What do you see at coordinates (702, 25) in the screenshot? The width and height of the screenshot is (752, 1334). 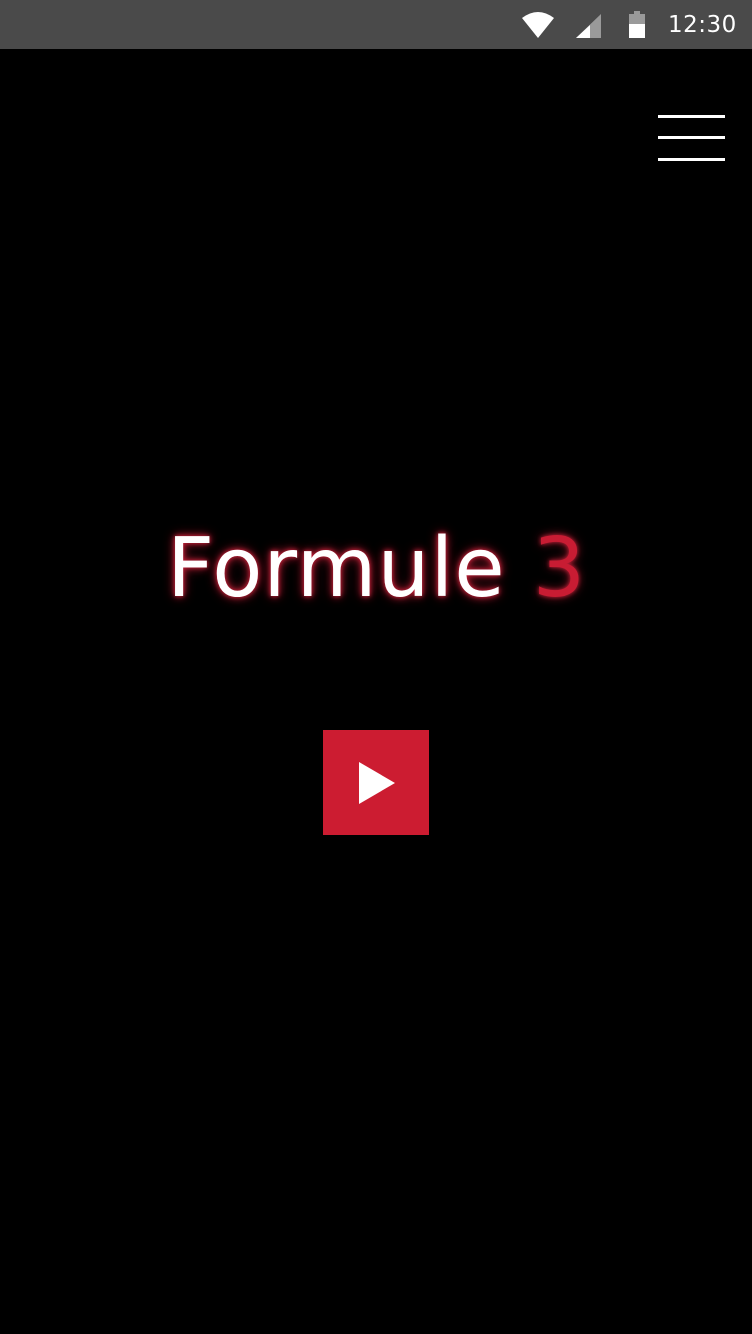 I see `status-time: 12:30` at bounding box center [702, 25].